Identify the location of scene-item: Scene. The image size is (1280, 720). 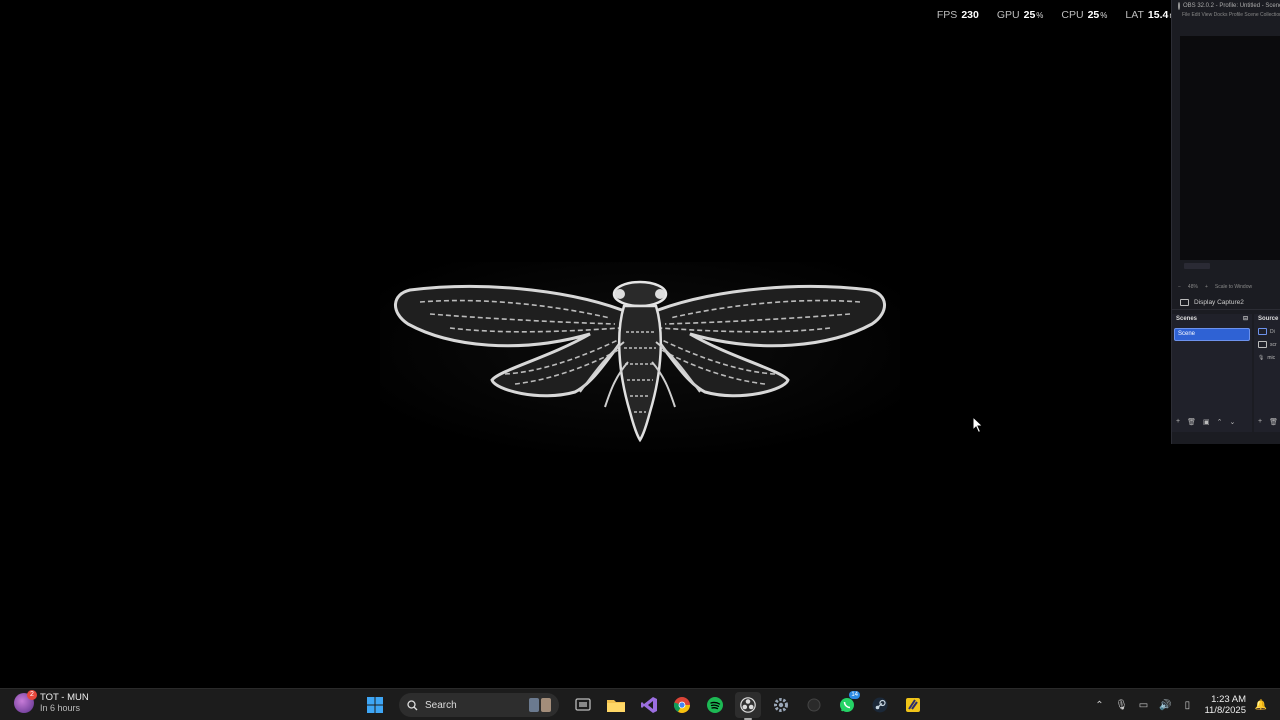
(1212, 334).